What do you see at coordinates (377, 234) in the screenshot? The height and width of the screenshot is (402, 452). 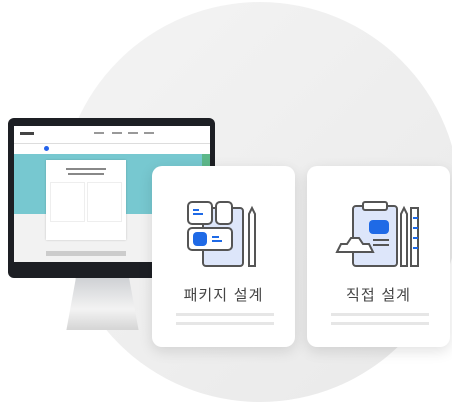 I see `clipboard-design-icon` at bounding box center [377, 234].